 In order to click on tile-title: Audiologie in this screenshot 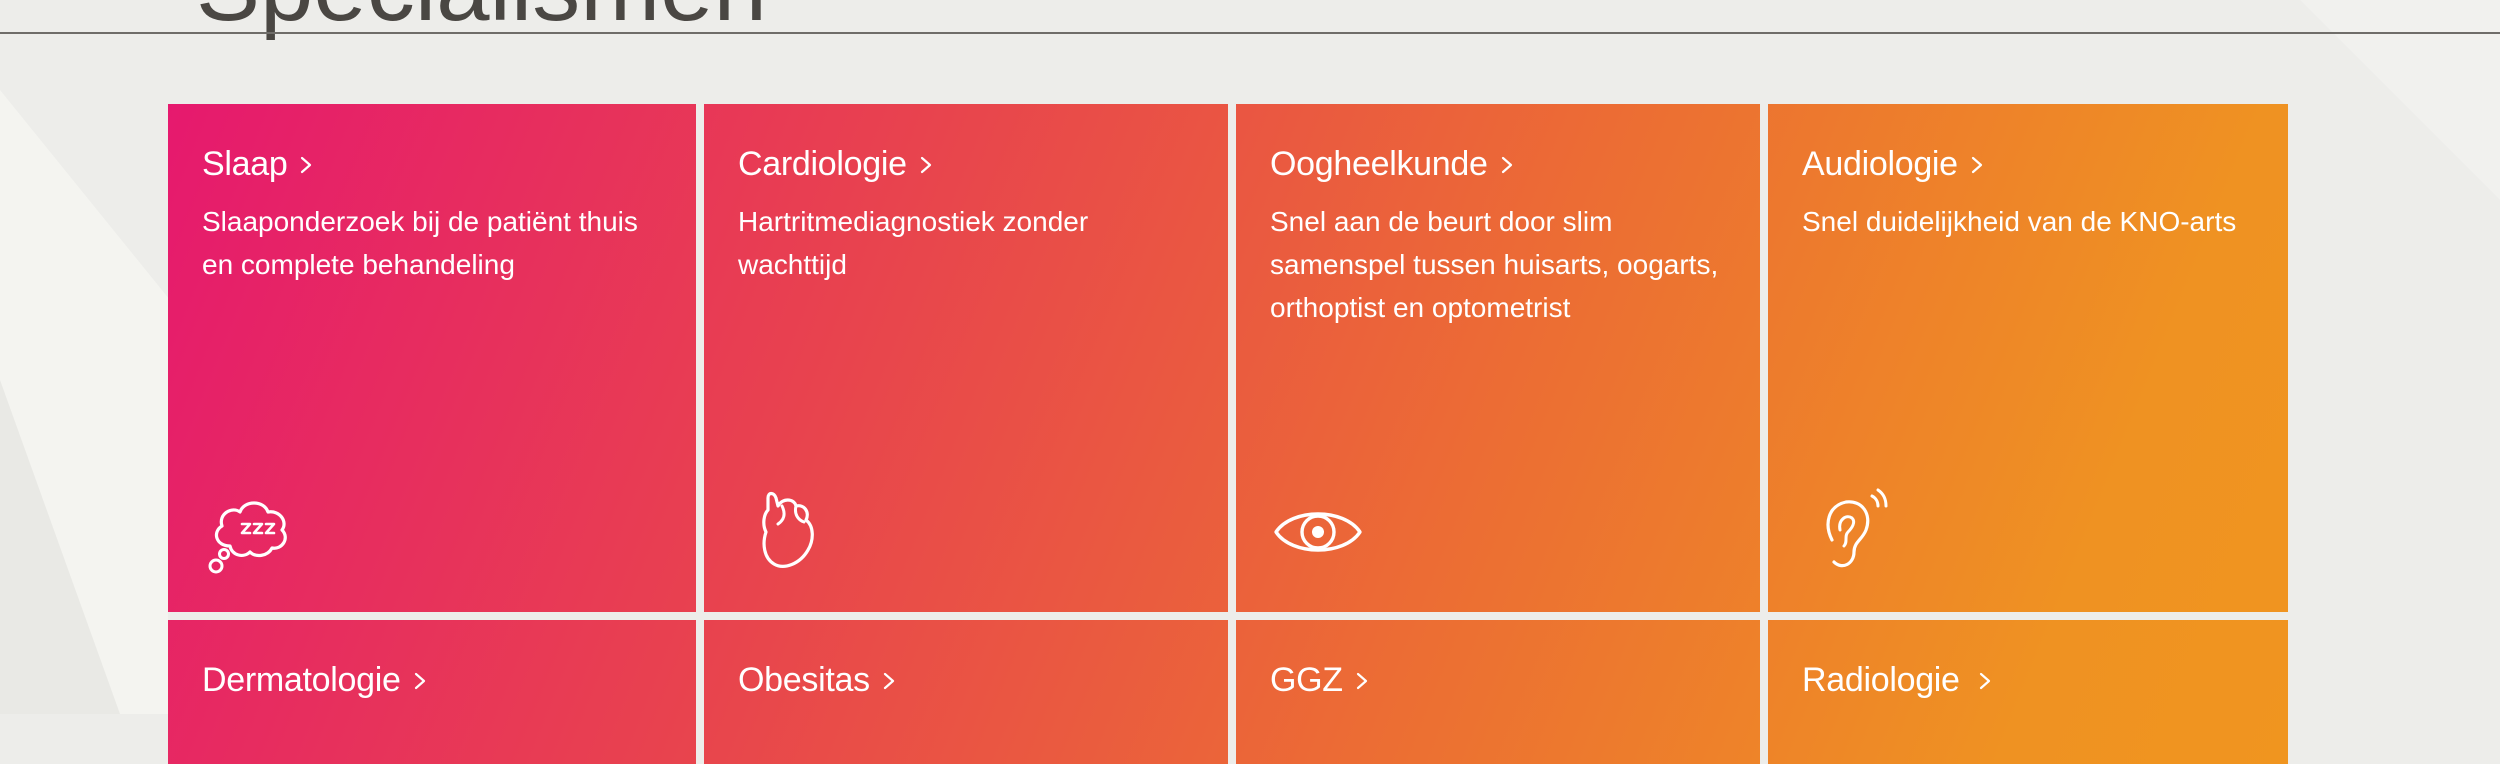, I will do `click(1880, 164)`.